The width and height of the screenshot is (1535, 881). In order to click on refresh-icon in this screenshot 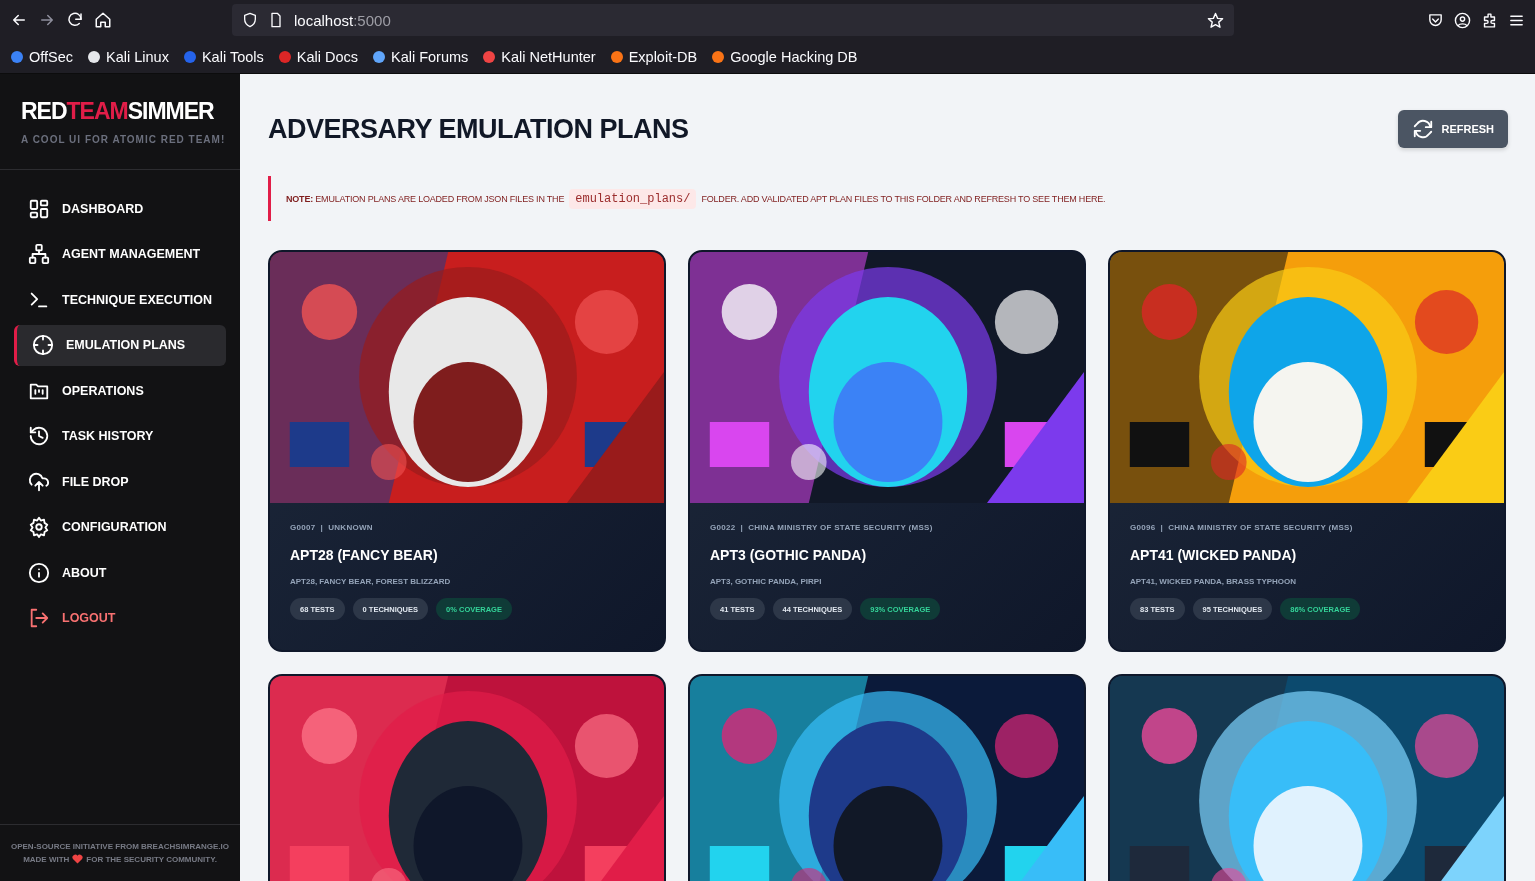, I will do `click(1423, 129)`.